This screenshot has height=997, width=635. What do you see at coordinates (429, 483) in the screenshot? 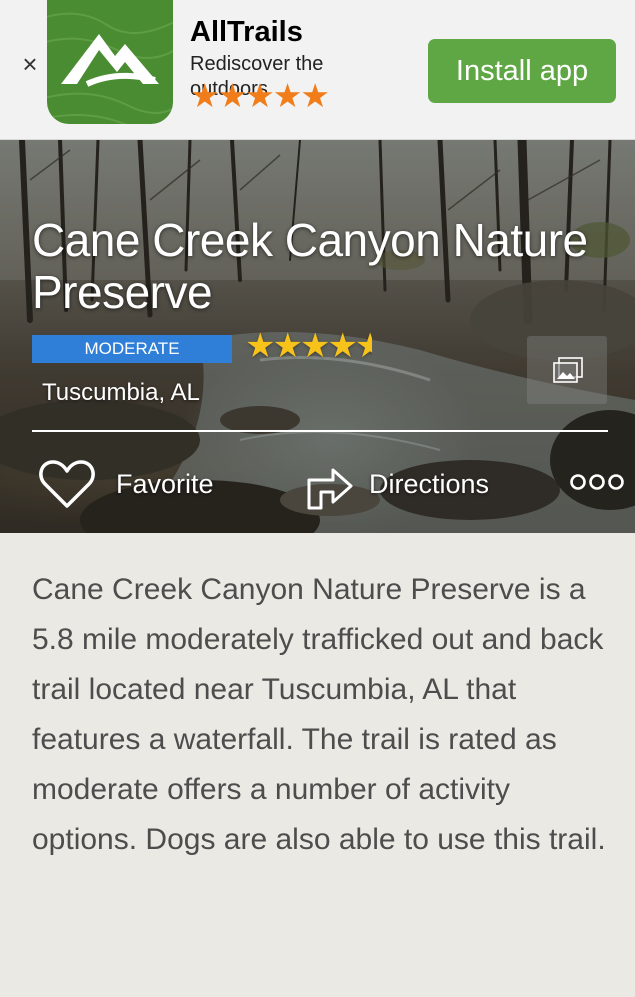
I see `directions-label: Directions` at bounding box center [429, 483].